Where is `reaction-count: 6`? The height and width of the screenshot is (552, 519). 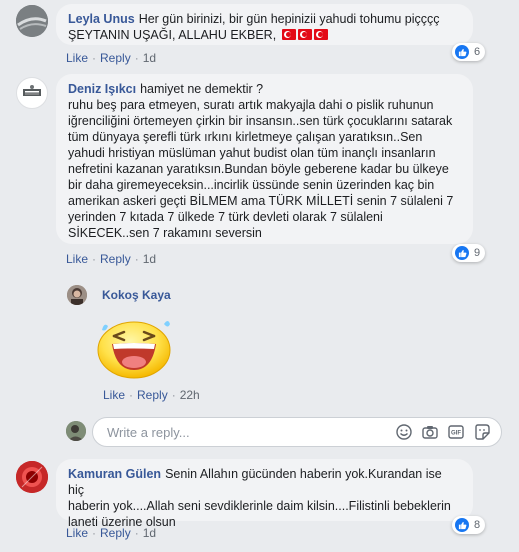 reaction-count: 6 is located at coordinates (469, 52).